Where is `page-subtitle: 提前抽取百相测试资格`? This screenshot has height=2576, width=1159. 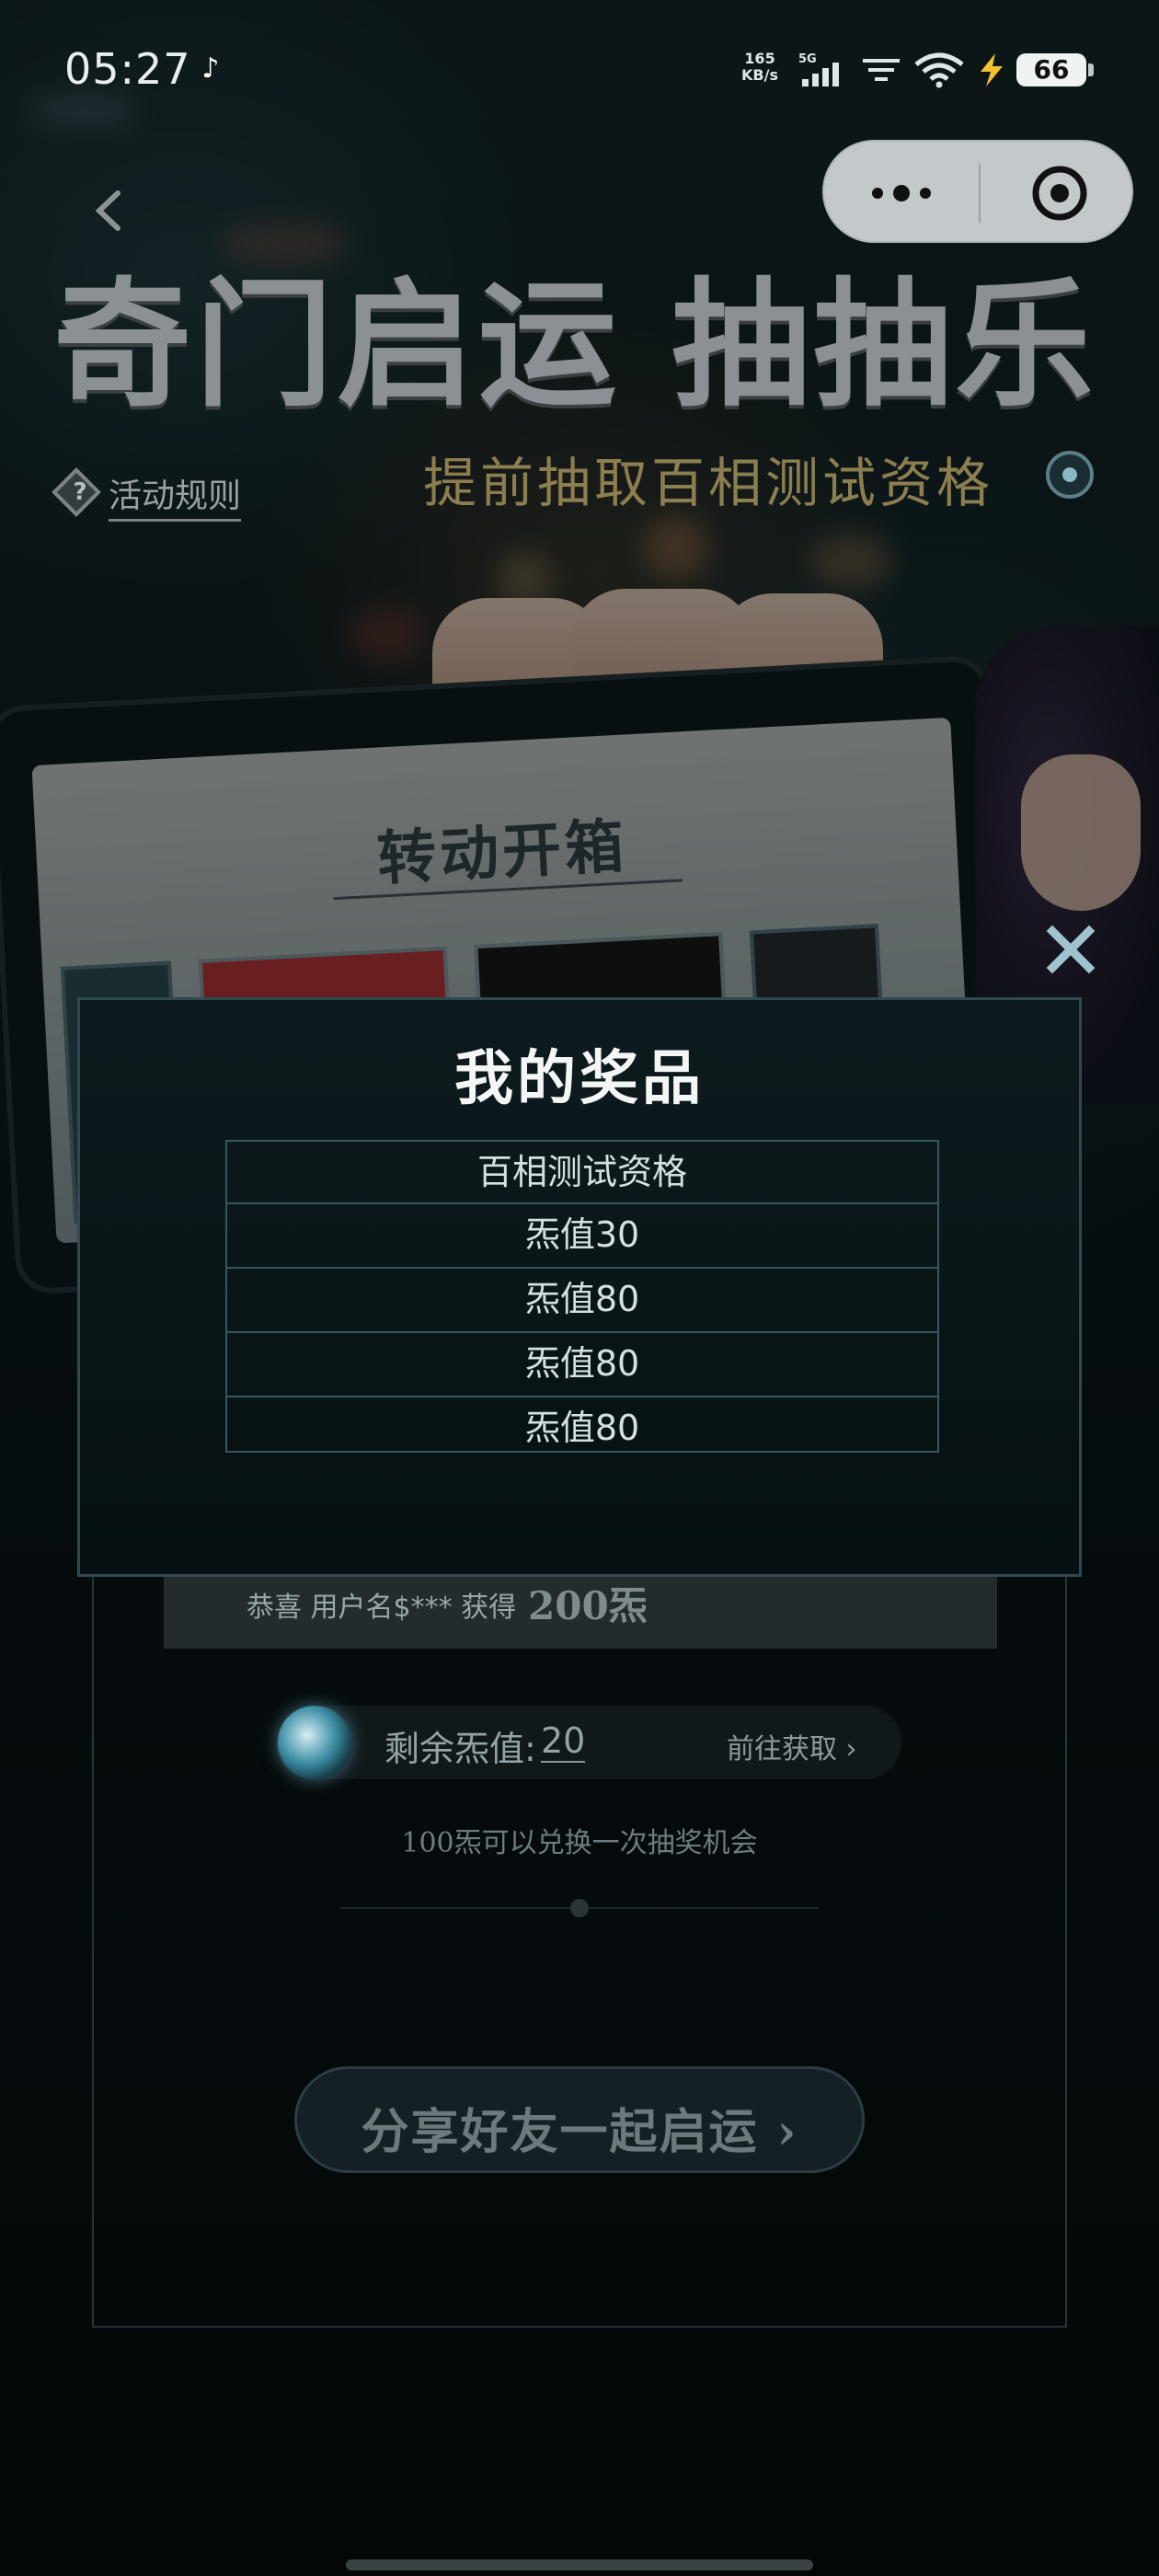
page-subtitle: 提前抽取百相测试资格 is located at coordinates (708, 483).